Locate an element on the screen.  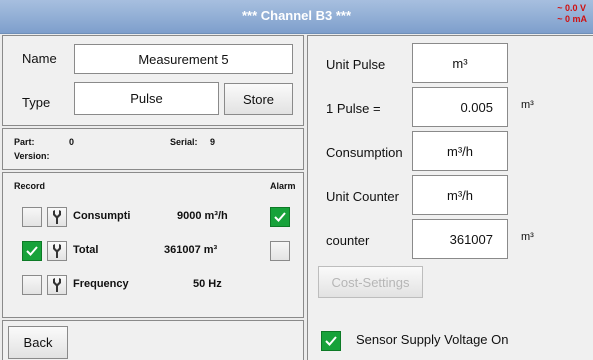
unit-pulse-label: Unit Pulse is located at coordinates (356, 64).